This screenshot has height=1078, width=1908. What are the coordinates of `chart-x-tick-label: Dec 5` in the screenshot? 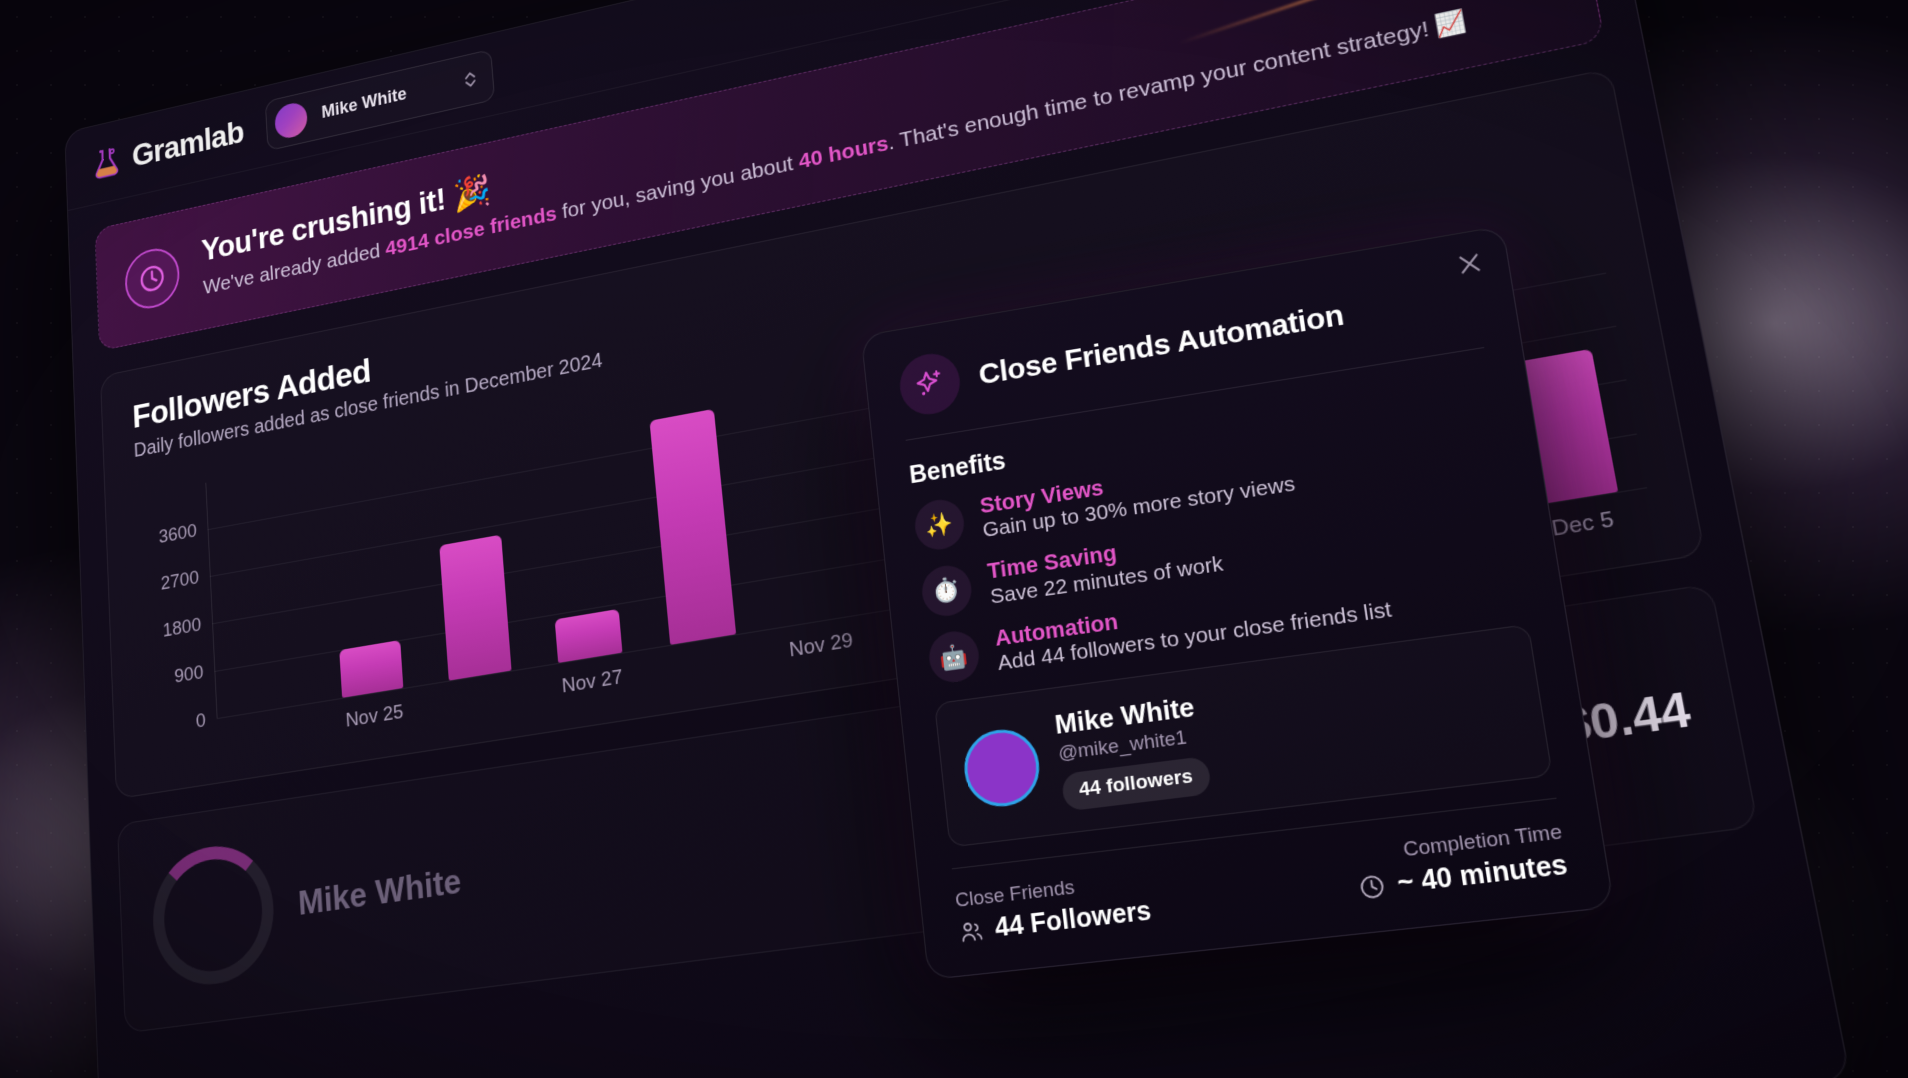 It's located at (1582, 525).